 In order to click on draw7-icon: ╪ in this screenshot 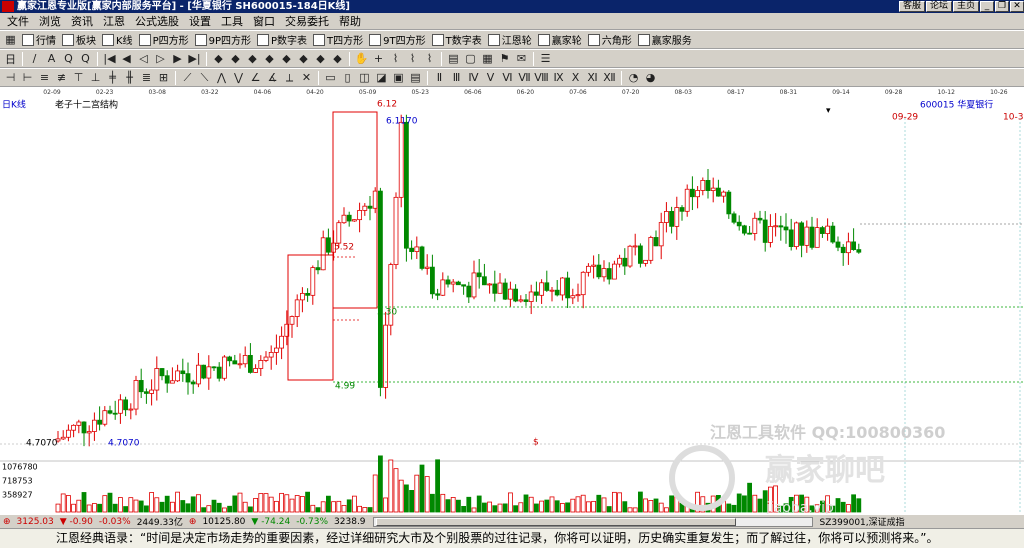, I will do `click(113, 77)`.